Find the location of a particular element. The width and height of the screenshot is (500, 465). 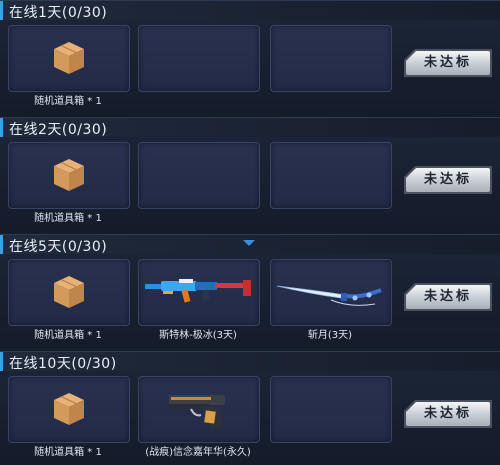

reward-slot-label: 斩月(3天) is located at coordinates (330, 335).